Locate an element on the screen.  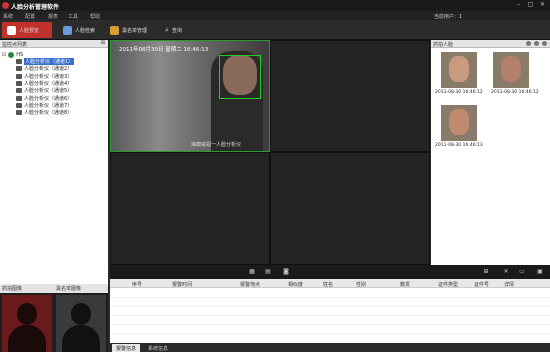
maximize-icon: □ is located at coordinates (530, 5).